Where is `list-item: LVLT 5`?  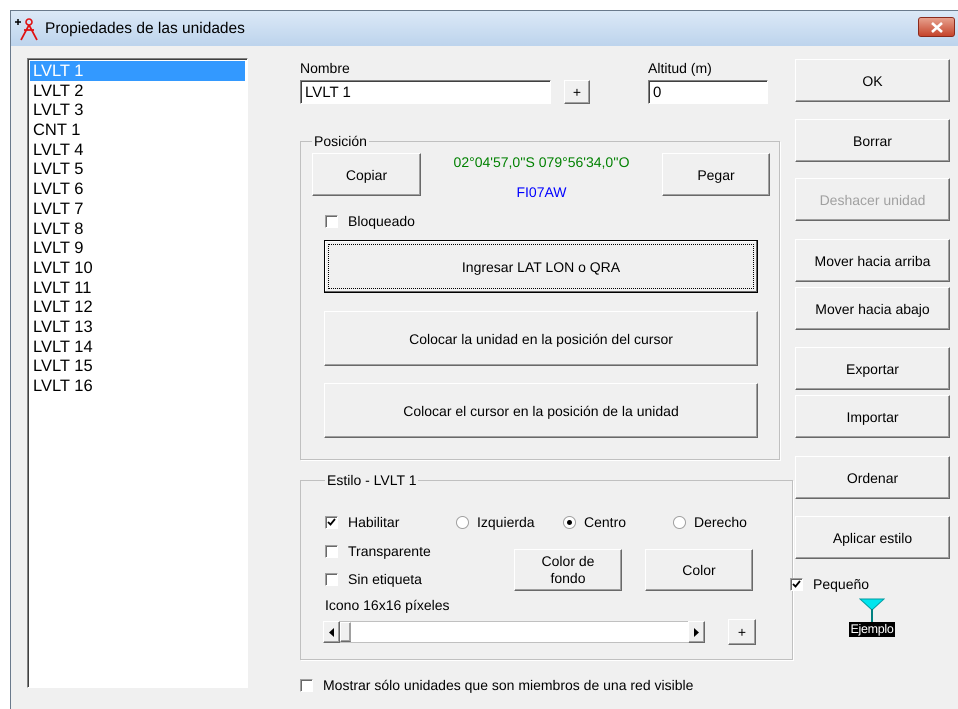
list-item: LVLT 5 is located at coordinates (137, 169).